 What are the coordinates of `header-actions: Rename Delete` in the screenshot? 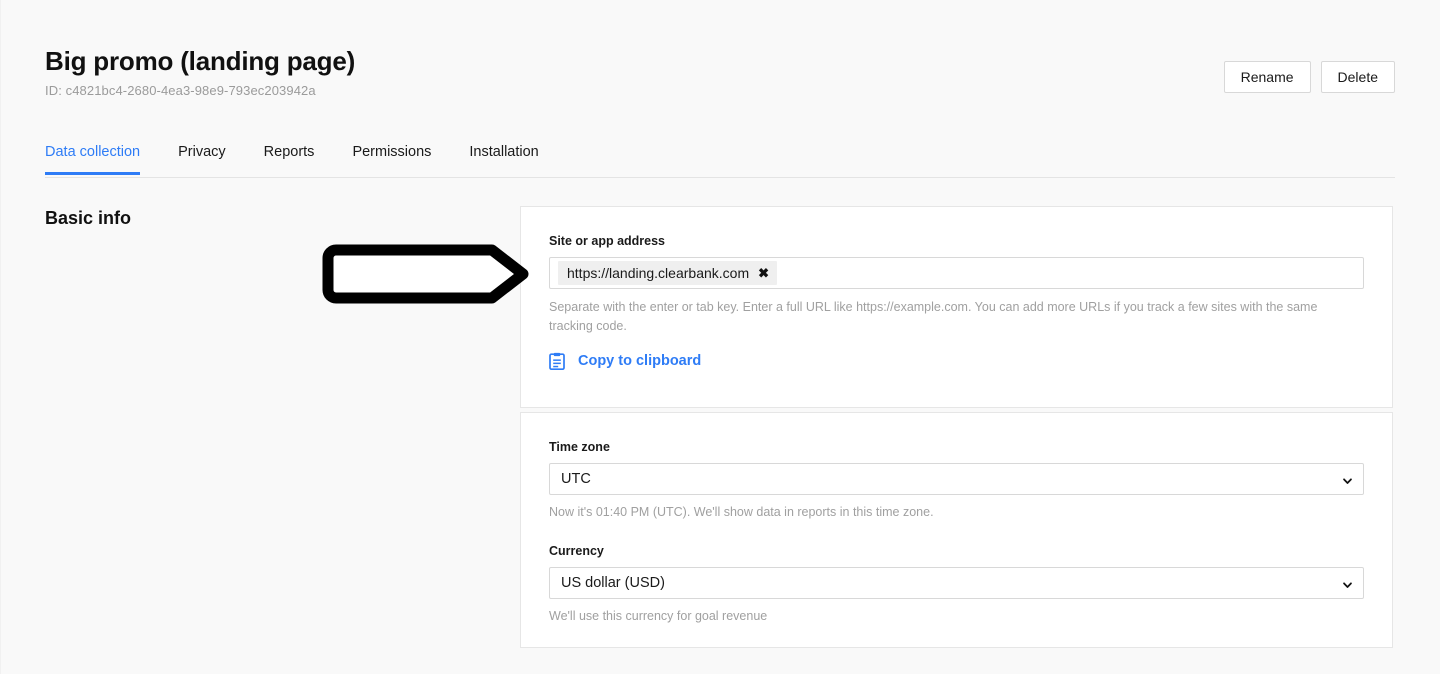 It's located at (1309, 77).